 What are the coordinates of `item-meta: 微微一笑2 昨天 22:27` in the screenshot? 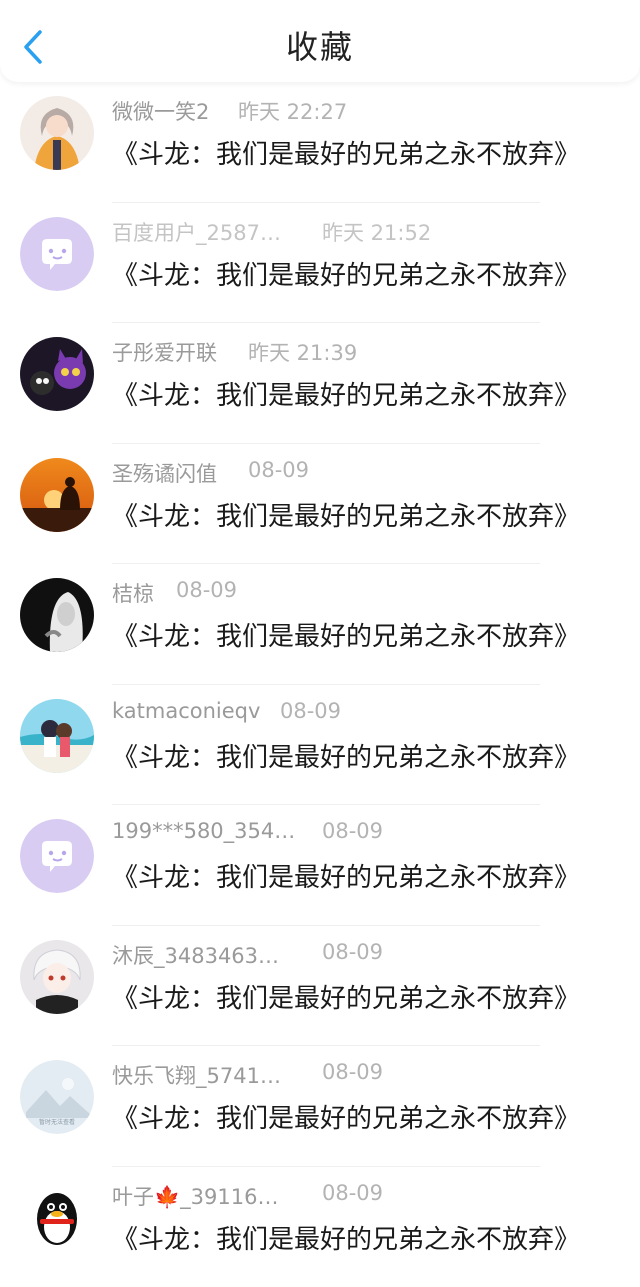 It's located at (160, 112).